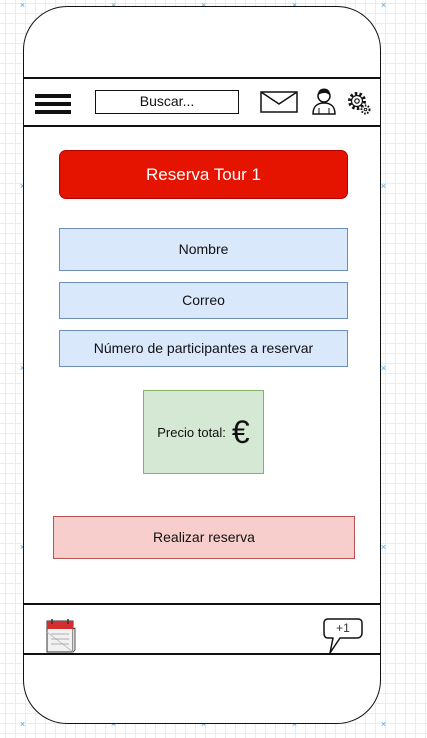  Describe the element at coordinates (279, 102) in the screenshot. I see `mail-icon` at that location.